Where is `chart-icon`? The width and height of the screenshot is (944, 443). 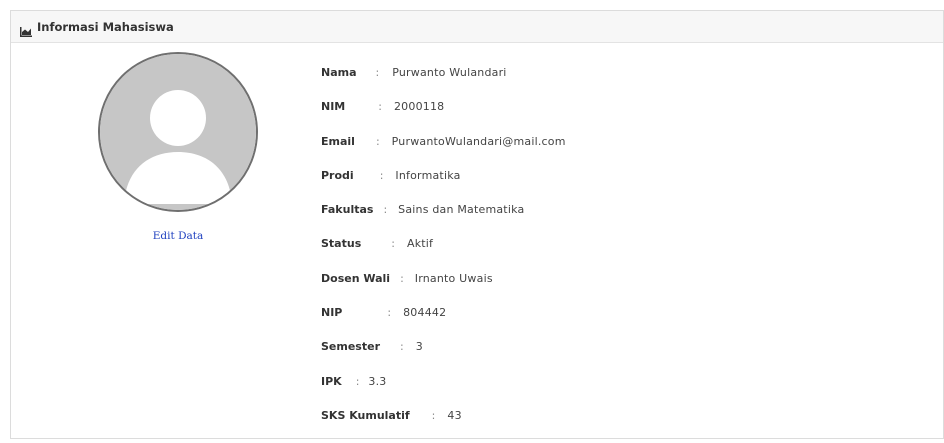
chart-icon is located at coordinates (26, 29).